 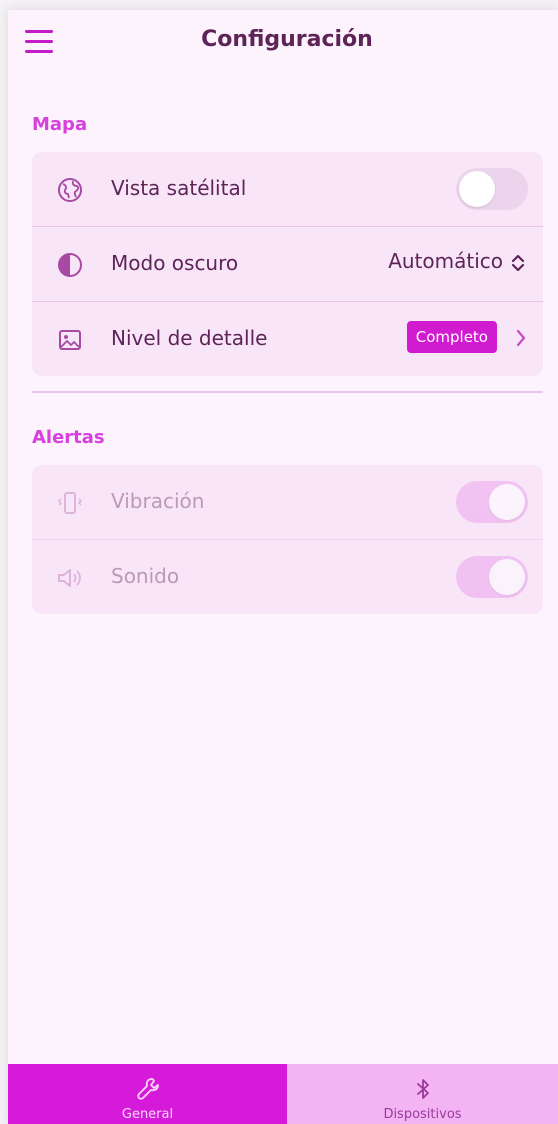 I want to click on tab-devices: Dispositivos, so click(x=422, y=1094).